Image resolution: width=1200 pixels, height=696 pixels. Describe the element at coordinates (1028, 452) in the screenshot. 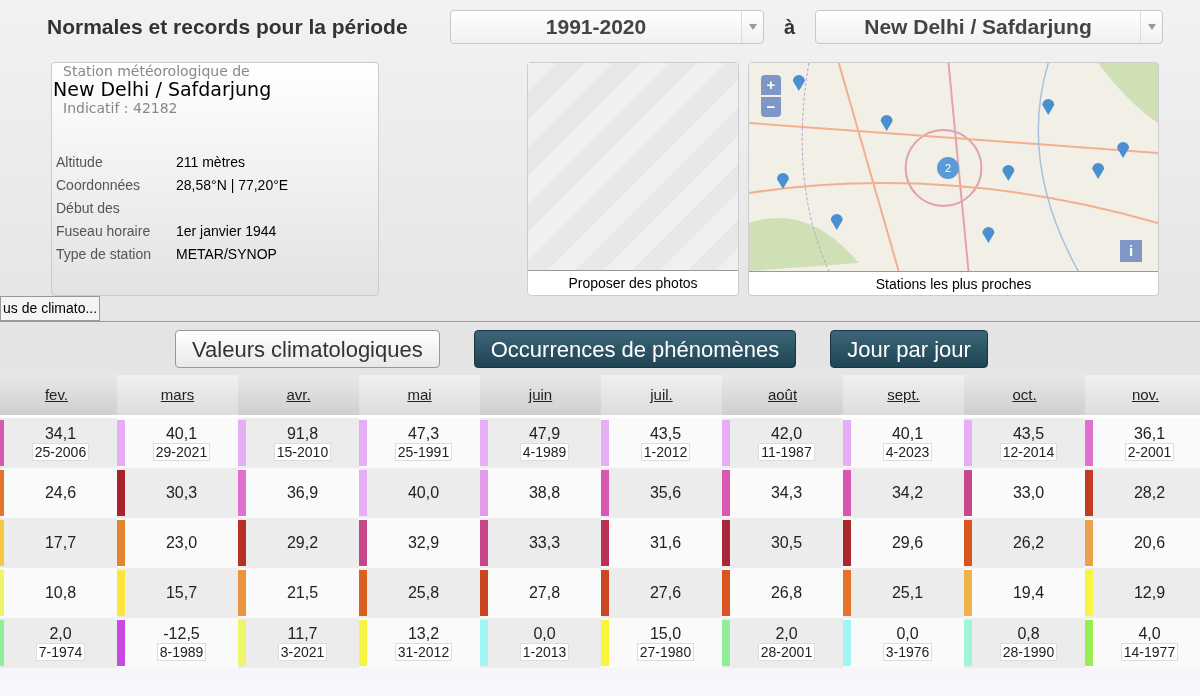

I see `record-date: 12-2014` at that location.